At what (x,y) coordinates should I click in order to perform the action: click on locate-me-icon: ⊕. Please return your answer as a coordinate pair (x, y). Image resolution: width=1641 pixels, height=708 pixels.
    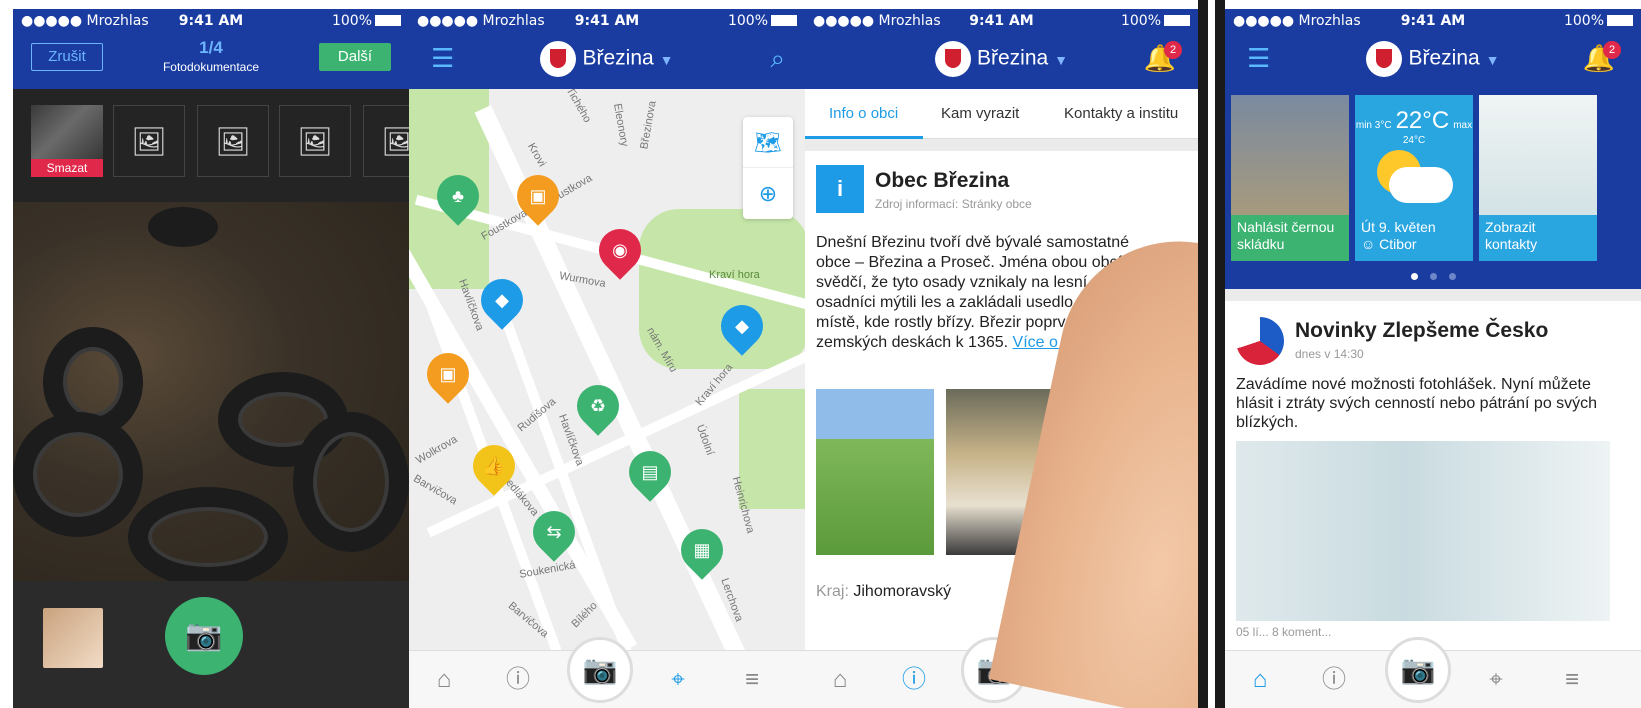
    Looking at the image, I should click on (768, 193).